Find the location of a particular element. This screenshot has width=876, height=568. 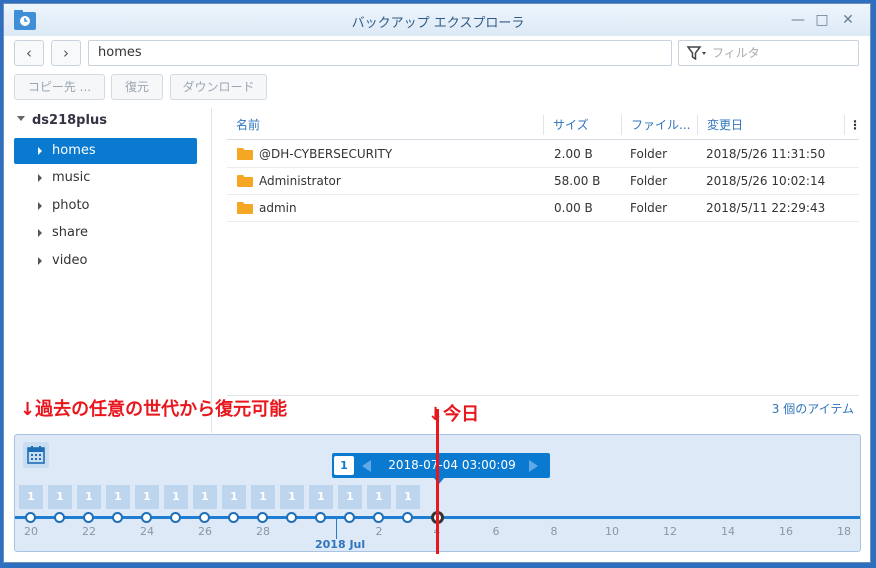

annotation-restore-note: ↓過去の任意の世代から復元可能 is located at coordinates (154, 409).